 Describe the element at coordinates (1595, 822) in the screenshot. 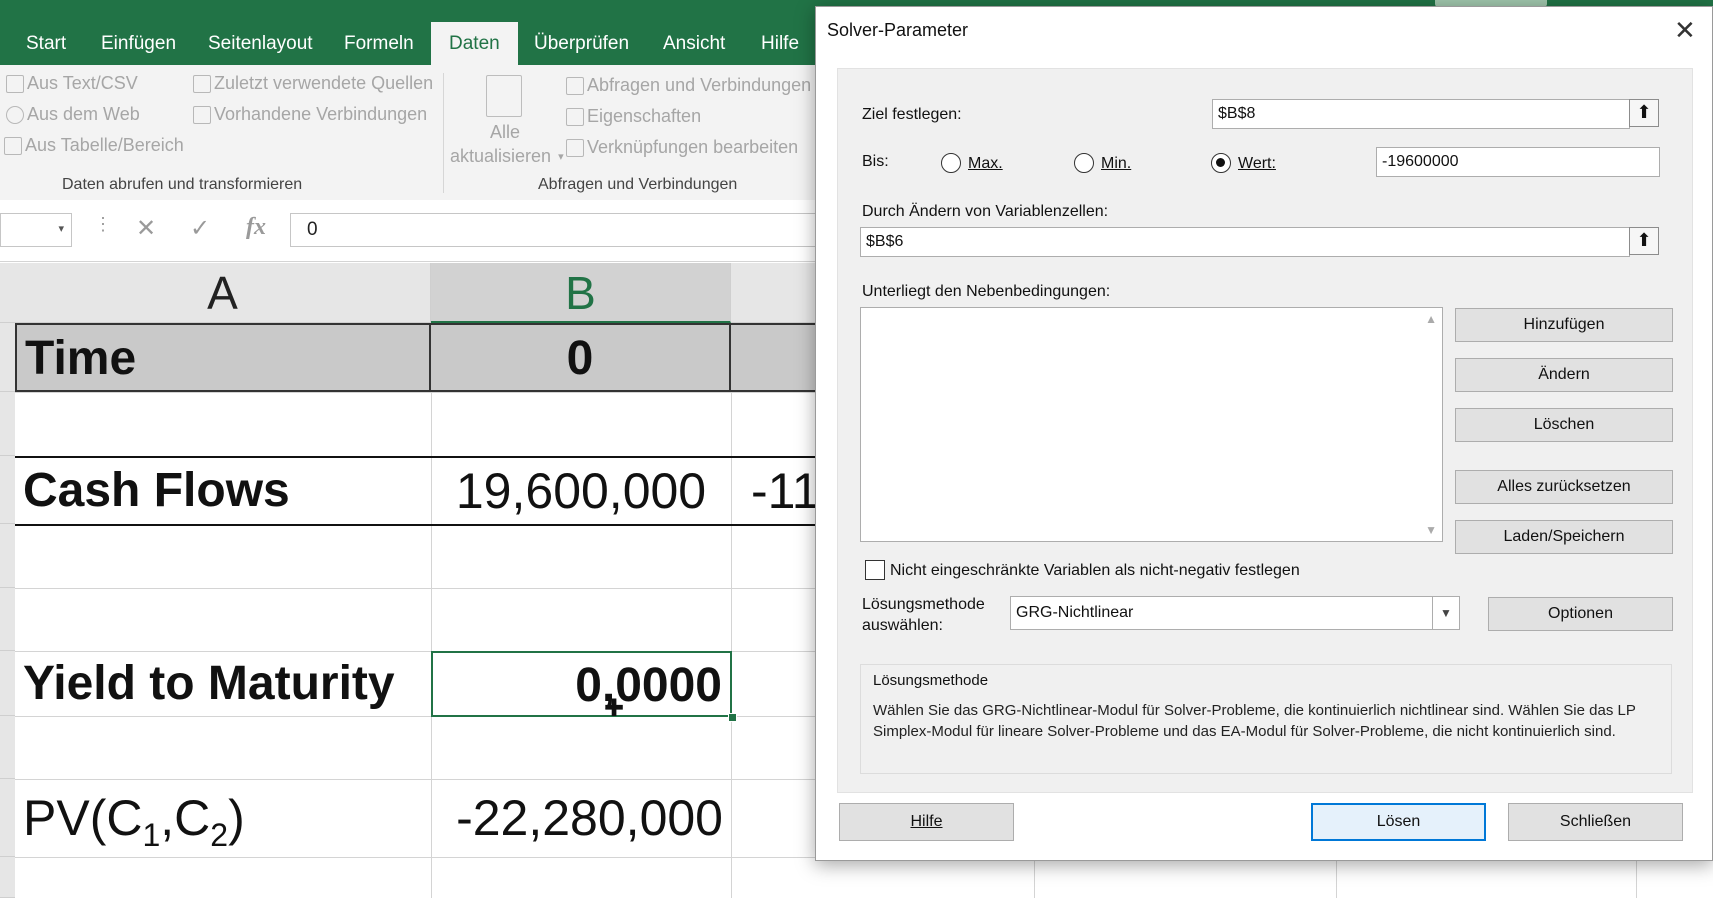

I see `close-button: Schließen` at that location.